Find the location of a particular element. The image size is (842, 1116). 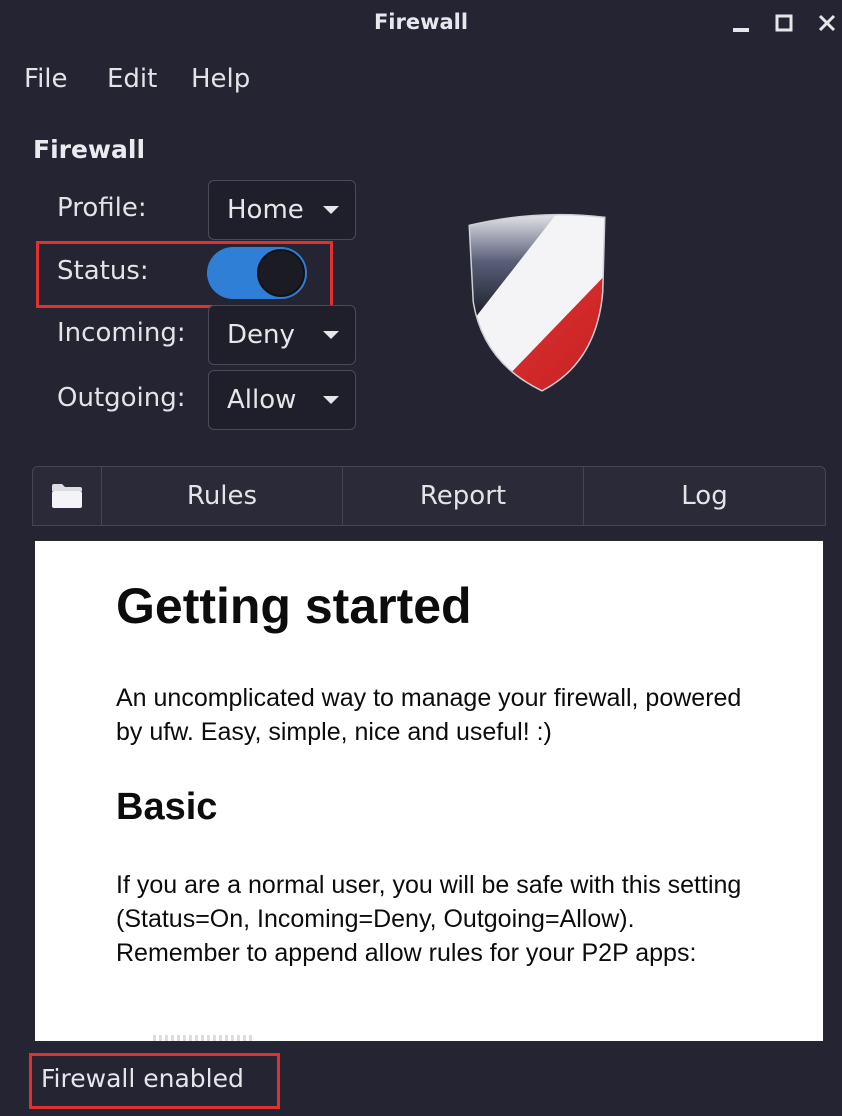

incoming-dropdown: Deny is located at coordinates (282, 335).